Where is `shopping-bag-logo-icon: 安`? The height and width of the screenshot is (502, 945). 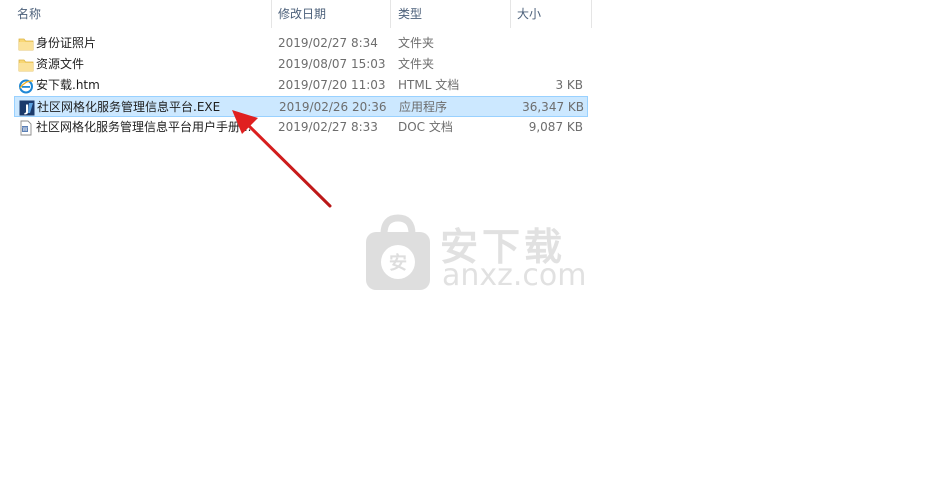 shopping-bag-logo-icon: 安 is located at coordinates (398, 252).